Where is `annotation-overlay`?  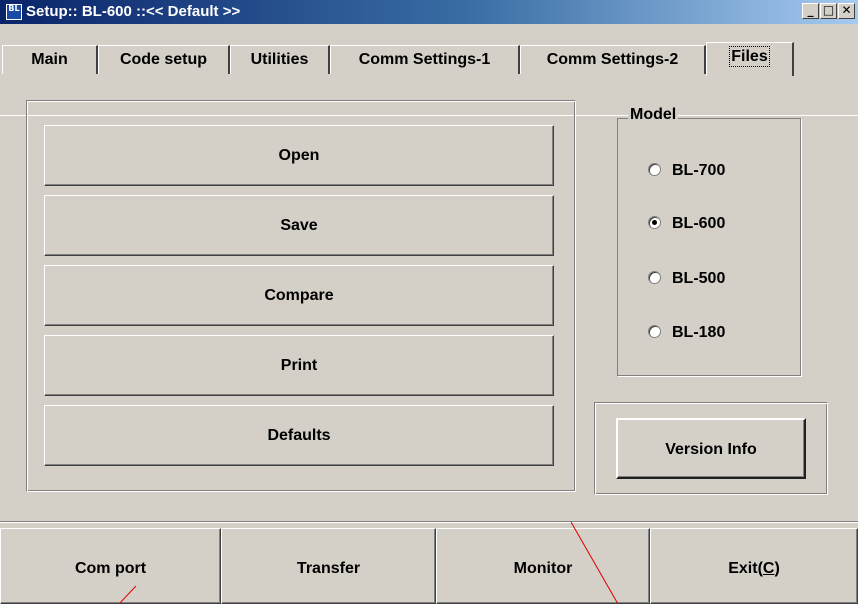 annotation-overlay is located at coordinates (368, 562).